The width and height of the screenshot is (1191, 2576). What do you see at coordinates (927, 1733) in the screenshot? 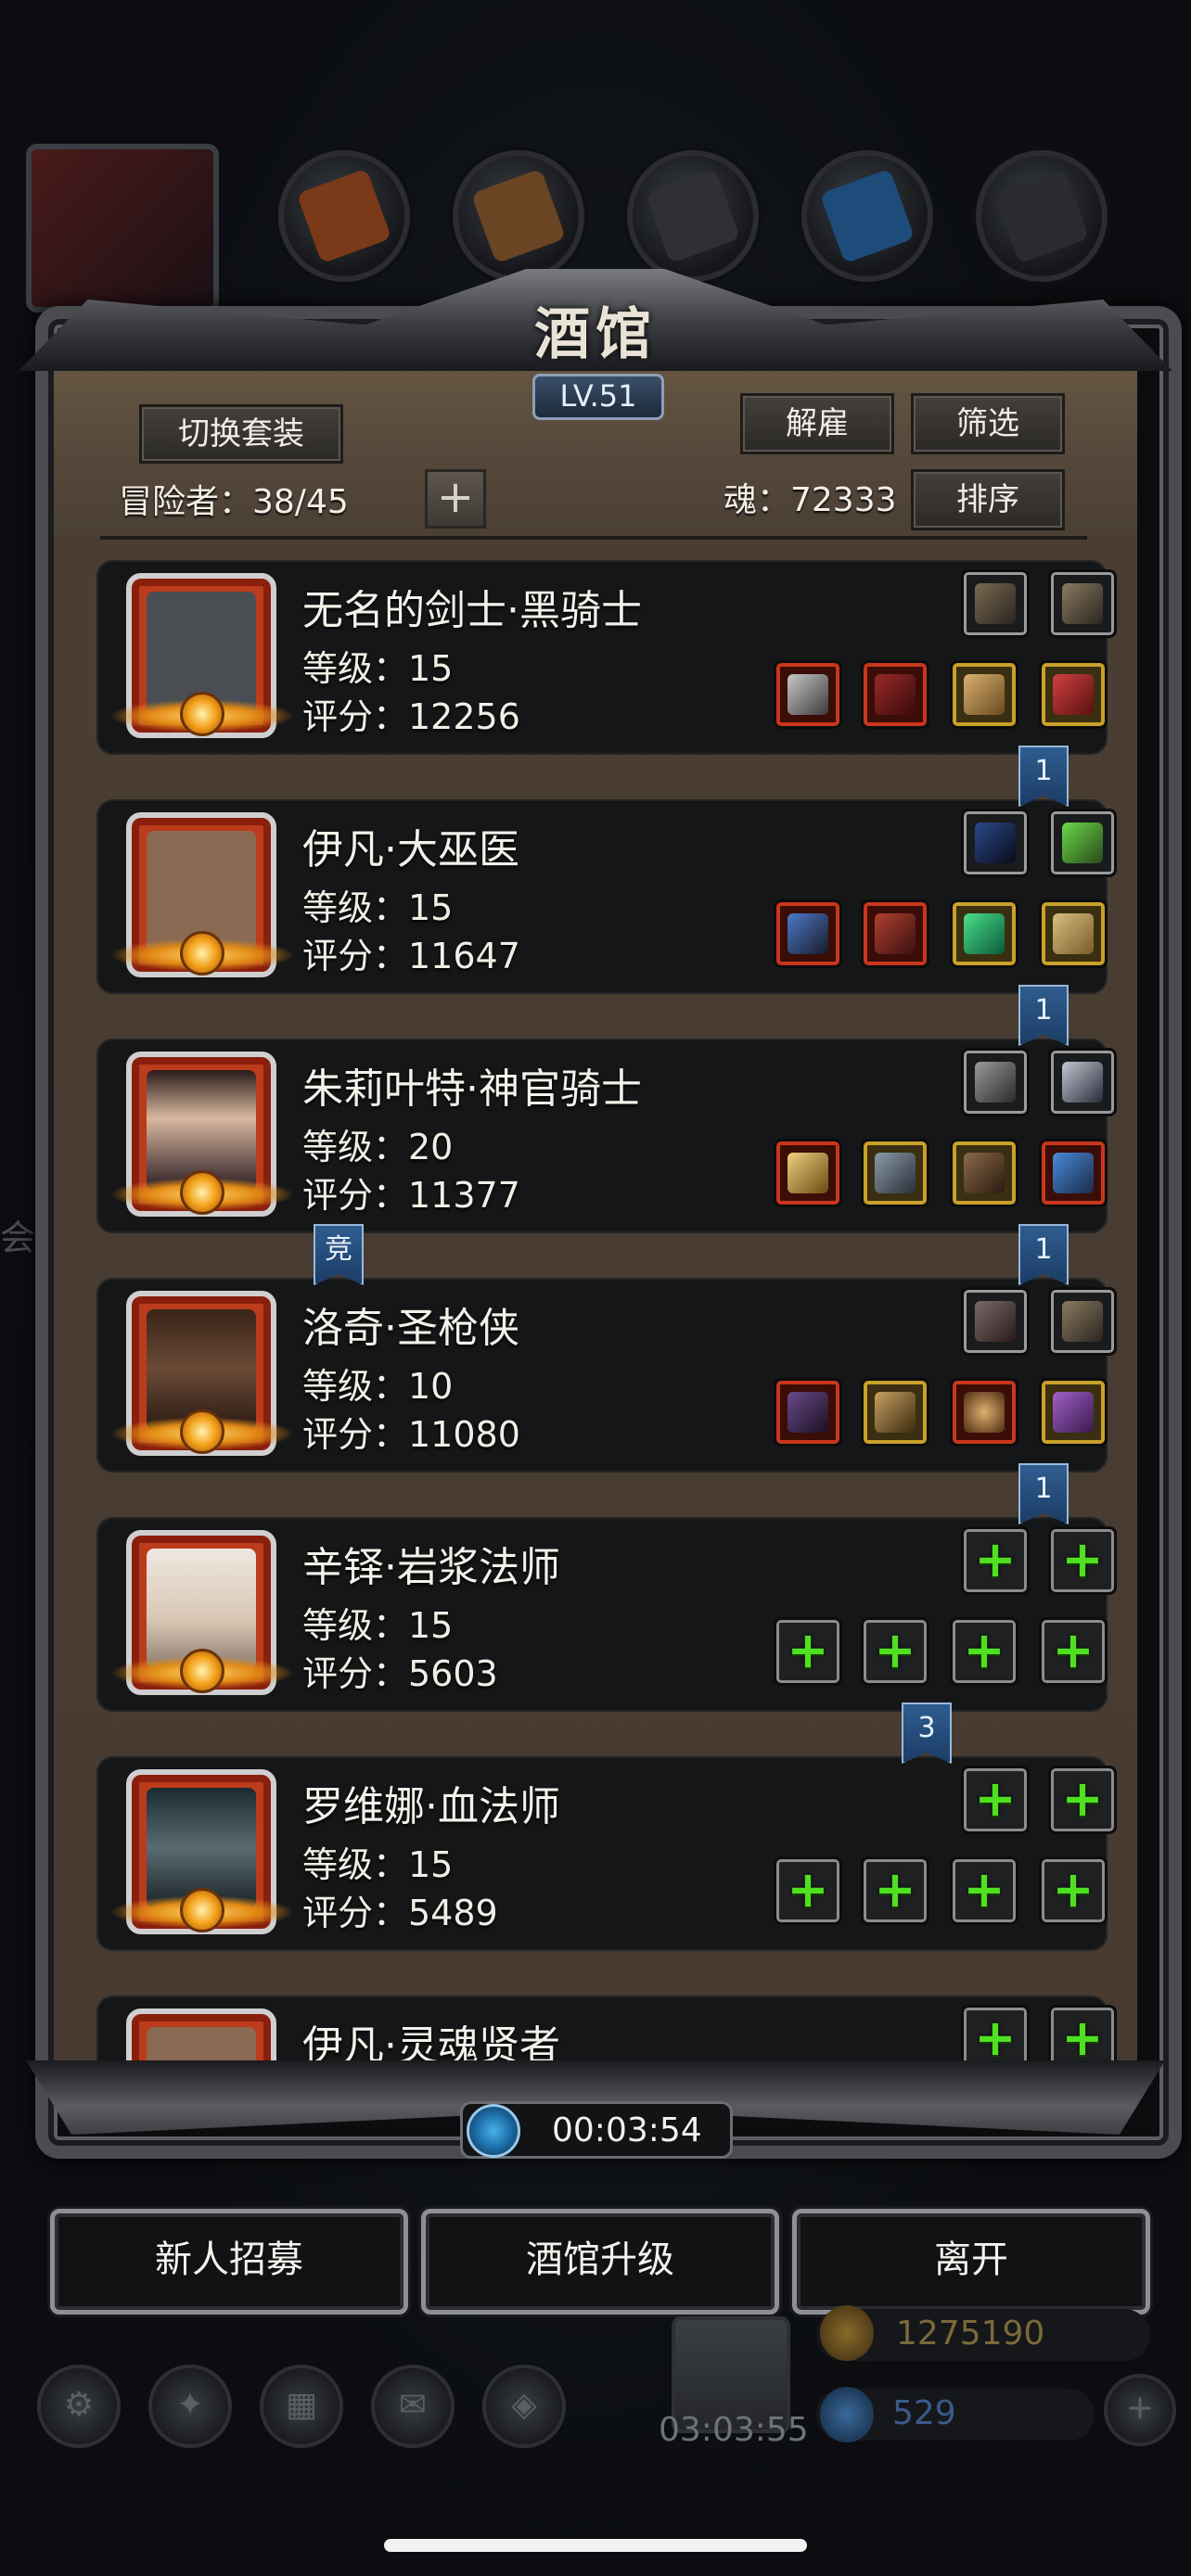
I see `rank-flag: 3` at bounding box center [927, 1733].